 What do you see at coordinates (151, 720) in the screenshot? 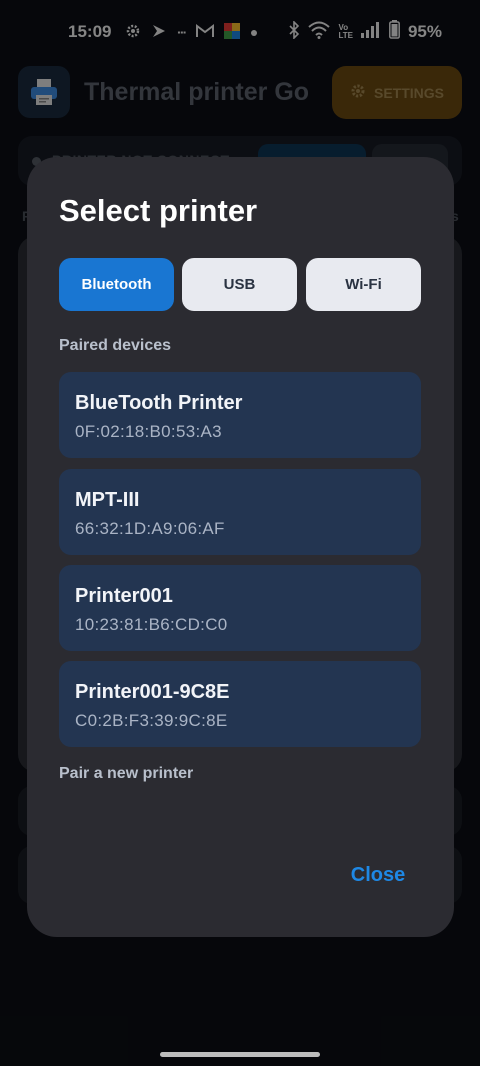
I see `device-mac: C0:2B:F3:39:9C:8E` at bounding box center [151, 720].